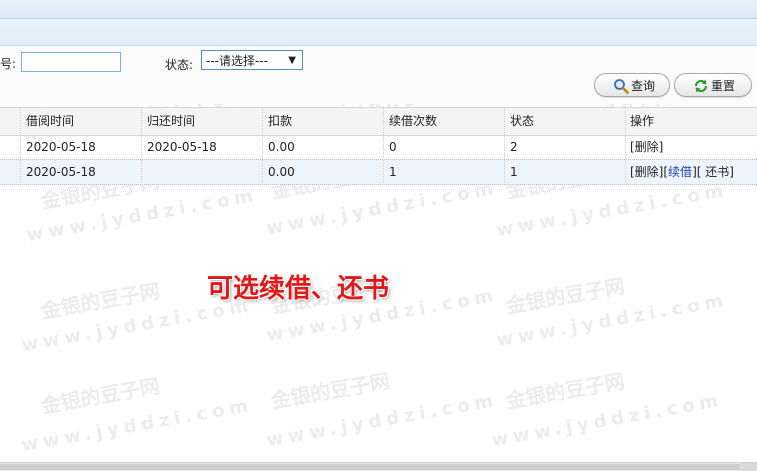 The height and width of the screenshot is (471, 757). Describe the element at coordinates (292, 60) in the screenshot. I see `chevron-down-icon: ▼` at that location.